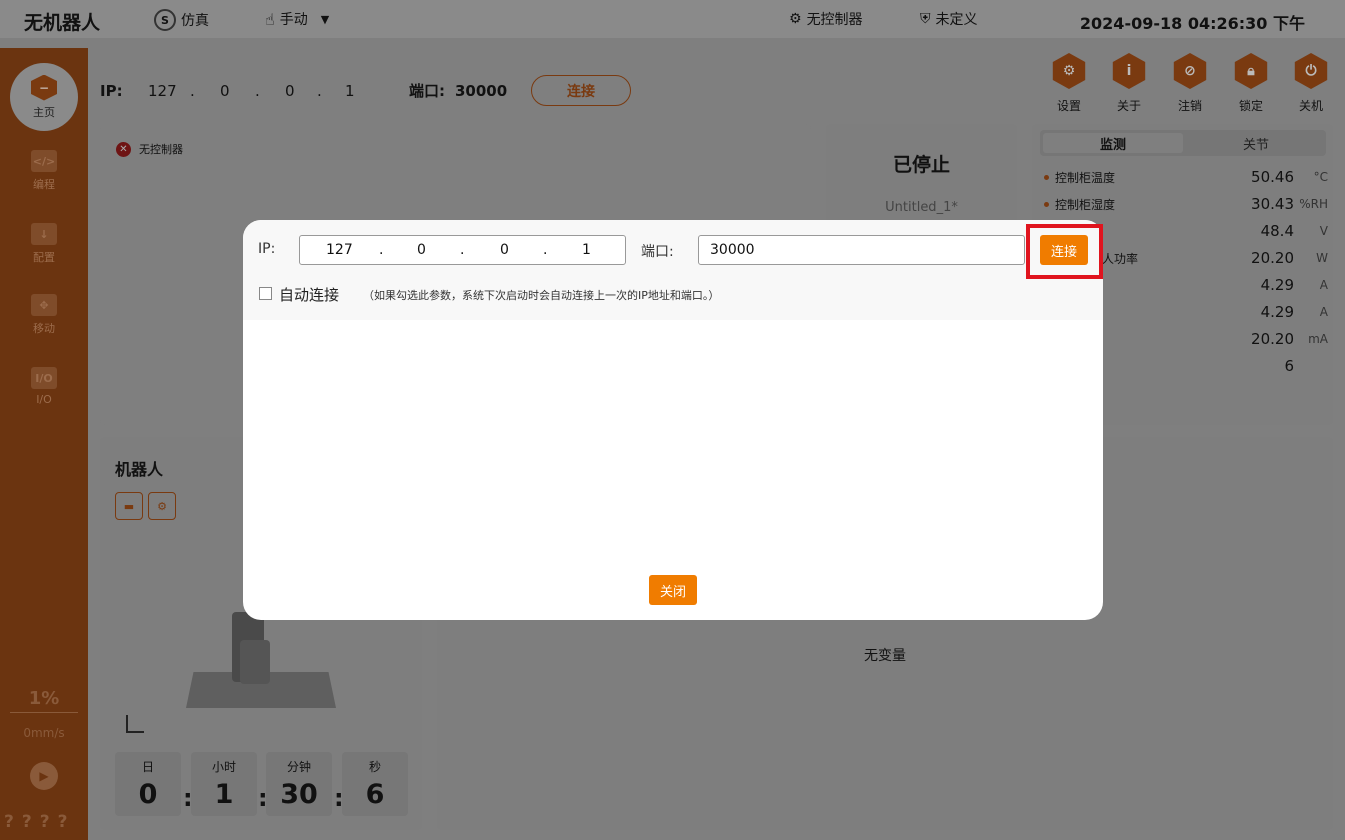  Describe the element at coordinates (1250, 106) in the screenshot. I see `lock-label: 锁定` at that location.